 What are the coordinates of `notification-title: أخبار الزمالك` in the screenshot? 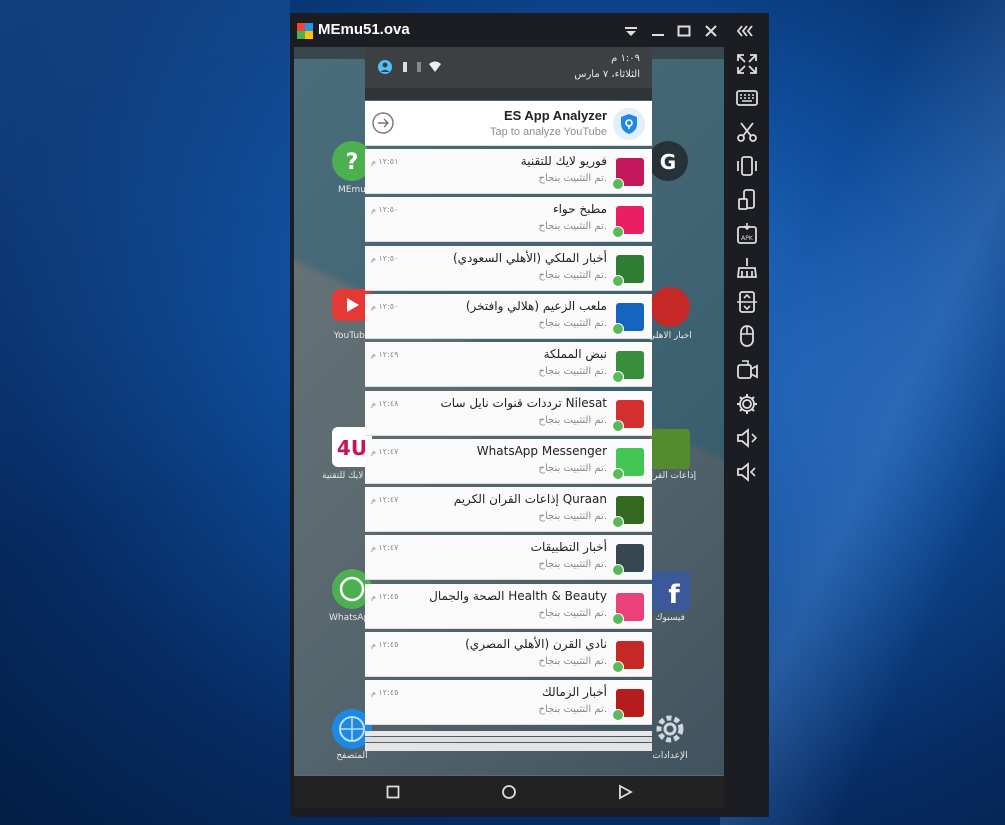 It's located at (574, 692).